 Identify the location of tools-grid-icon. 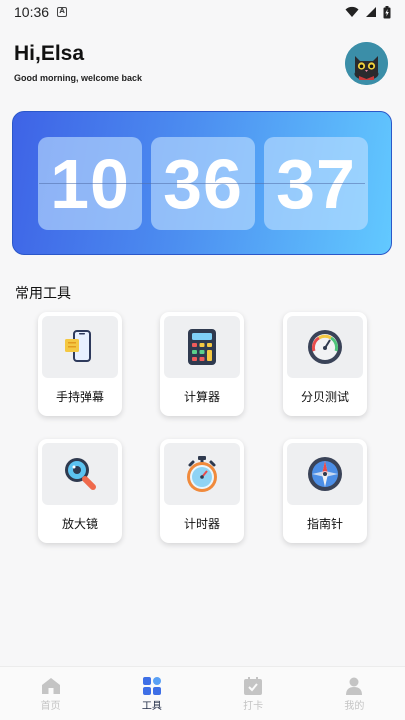
(151, 686).